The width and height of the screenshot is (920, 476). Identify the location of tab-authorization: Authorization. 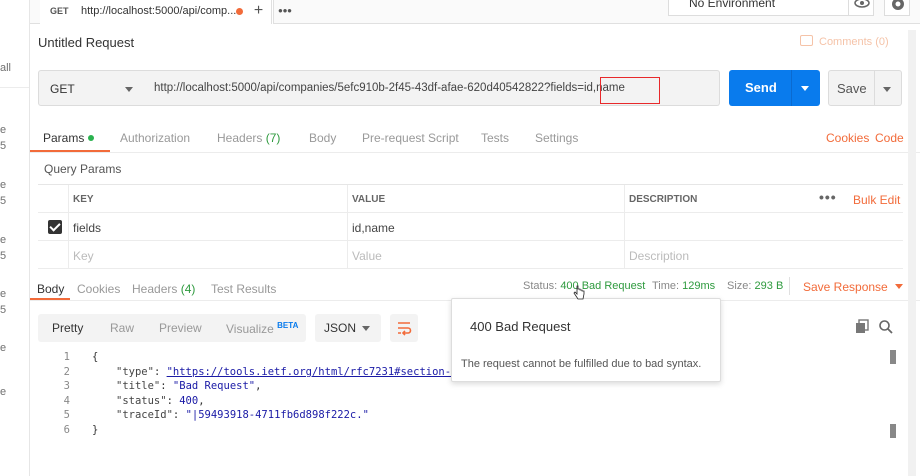
(155, 138).